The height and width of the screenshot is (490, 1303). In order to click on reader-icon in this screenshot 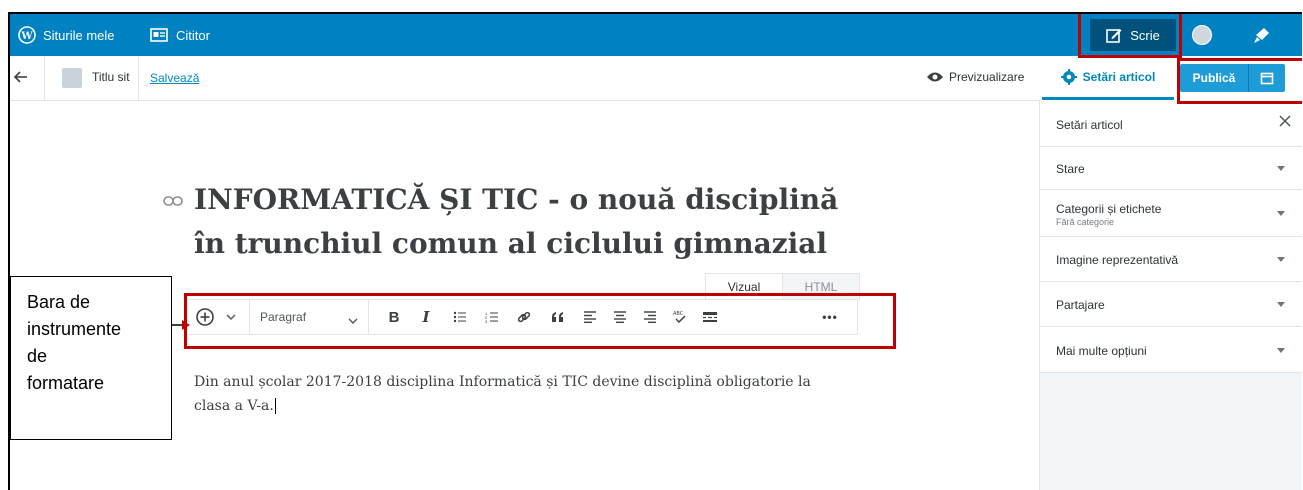, I will do `click(159, 35)`.